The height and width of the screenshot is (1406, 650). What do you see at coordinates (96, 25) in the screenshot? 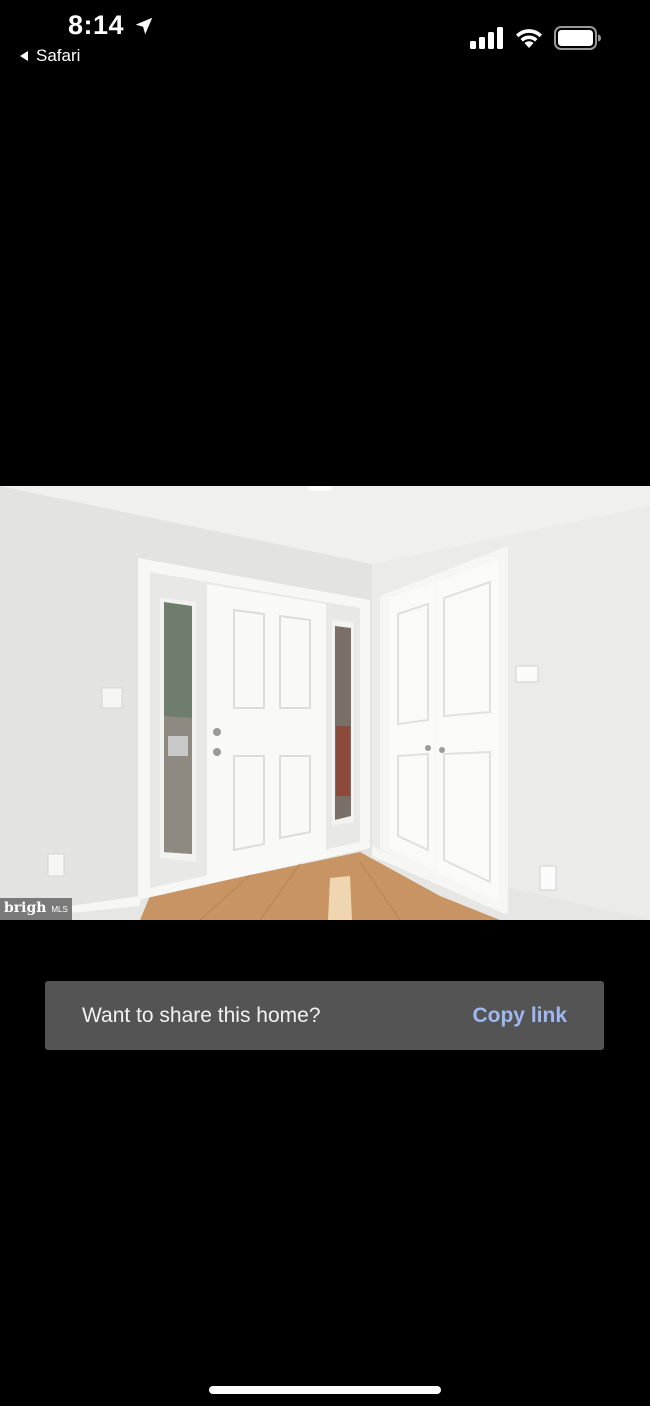
I see `time-label: 8:14` at bounding box center [96, 25].